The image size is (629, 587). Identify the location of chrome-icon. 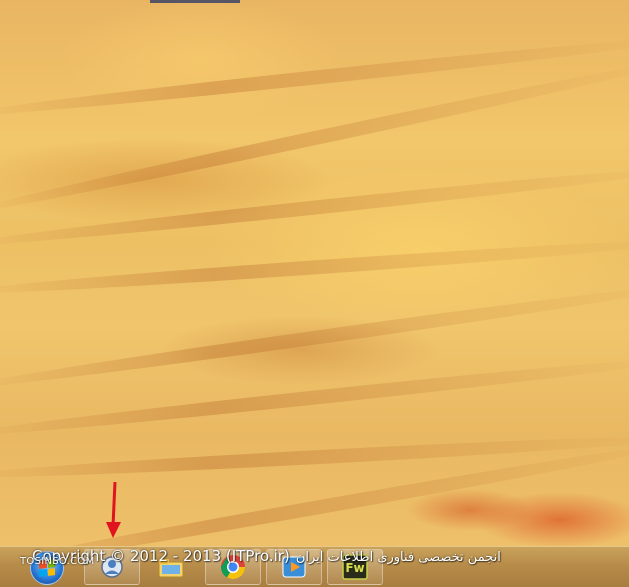
(233, 567).